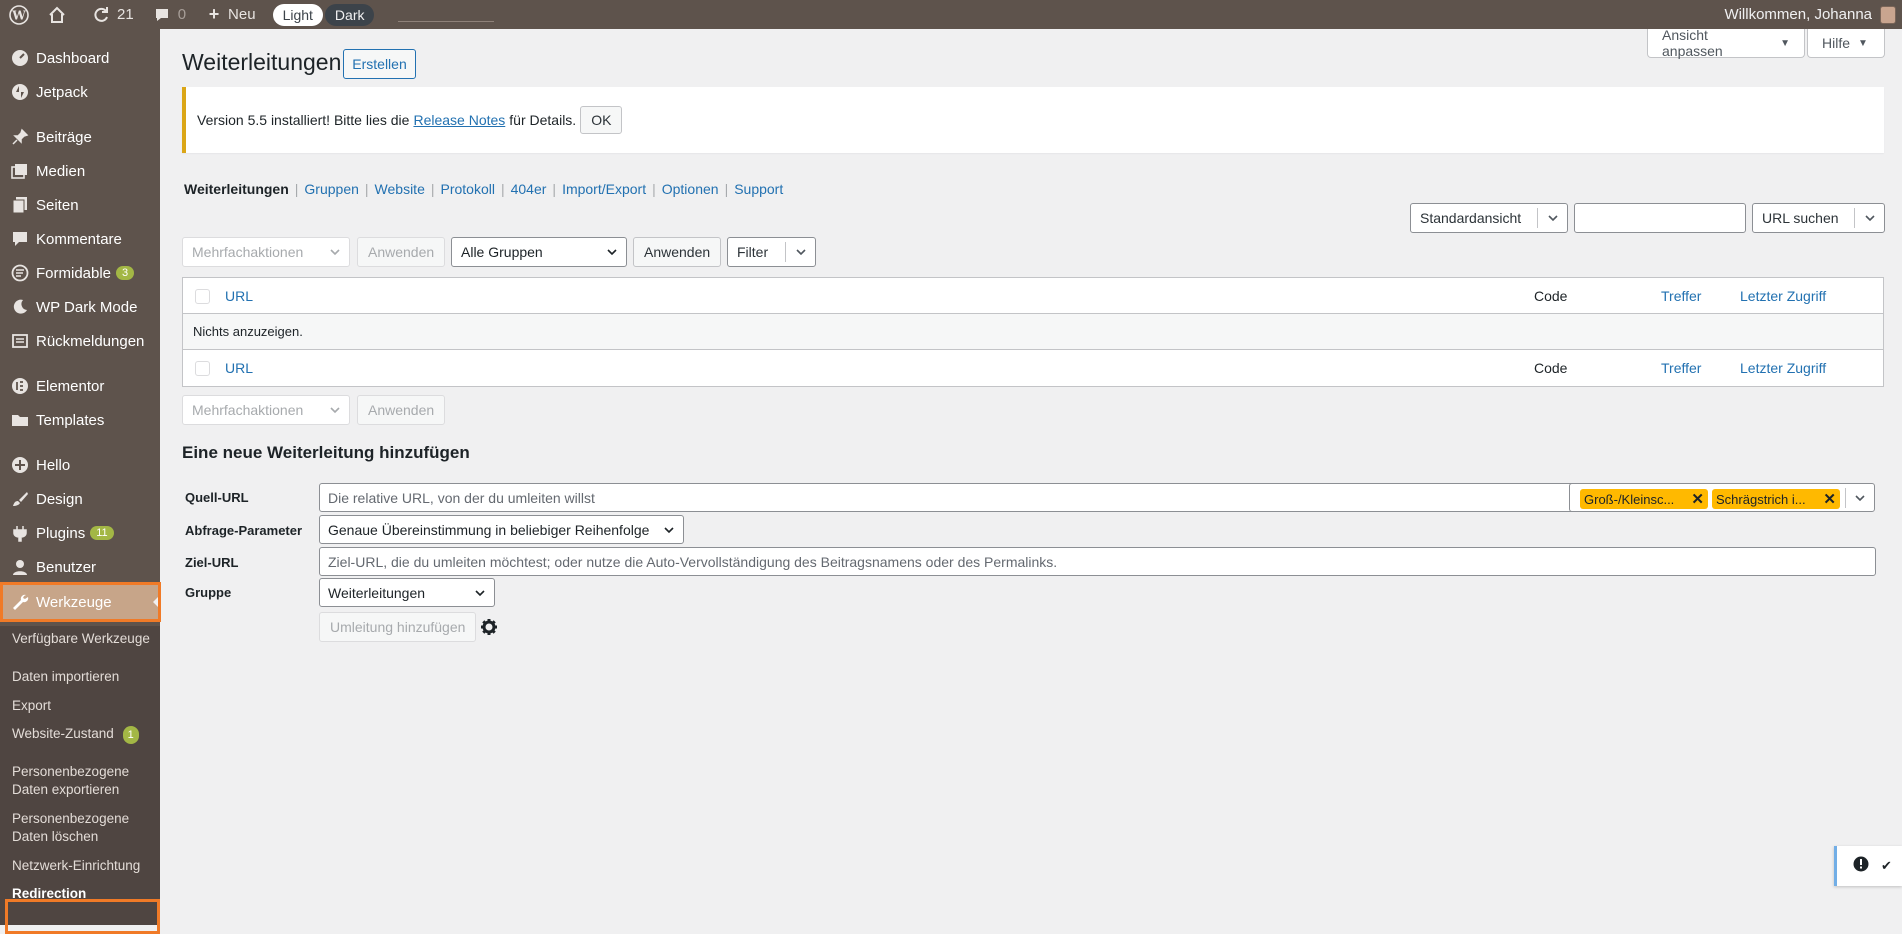 The width and height of the screenshot is (1902, 934). I want to click on sidebar-item-pages: Seiten, so click(80, 205).